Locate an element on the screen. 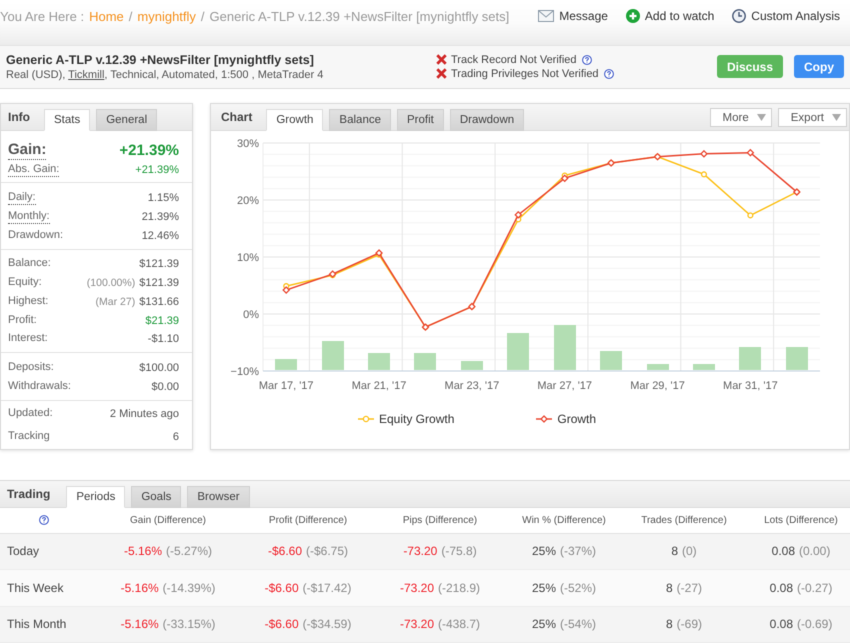  stat-value: $131.66 is located at coordinates (159, 302).